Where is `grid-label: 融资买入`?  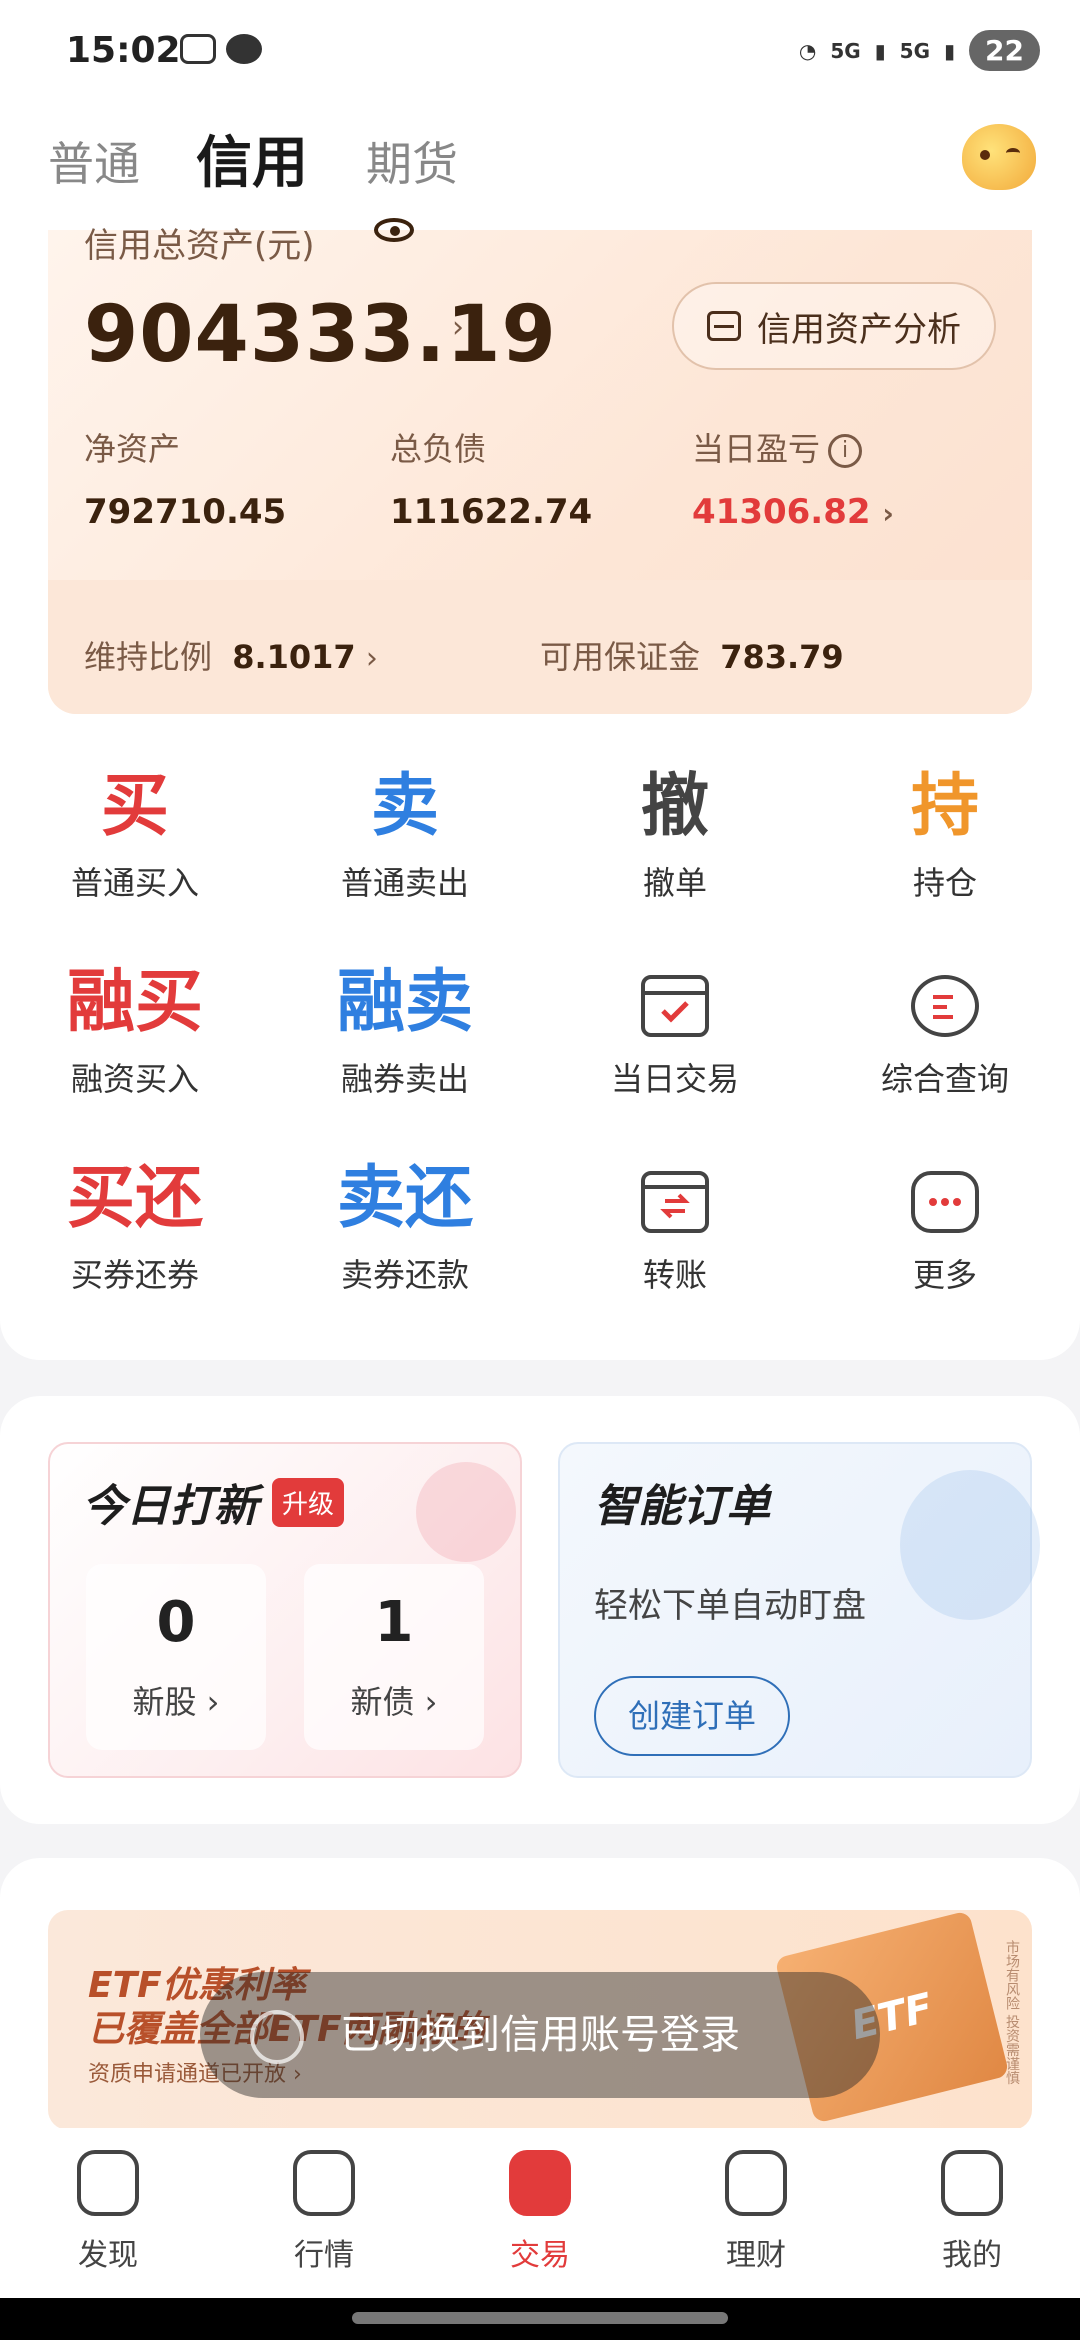
grid-label: 融资买入 is located at coordinates (134, 1079).